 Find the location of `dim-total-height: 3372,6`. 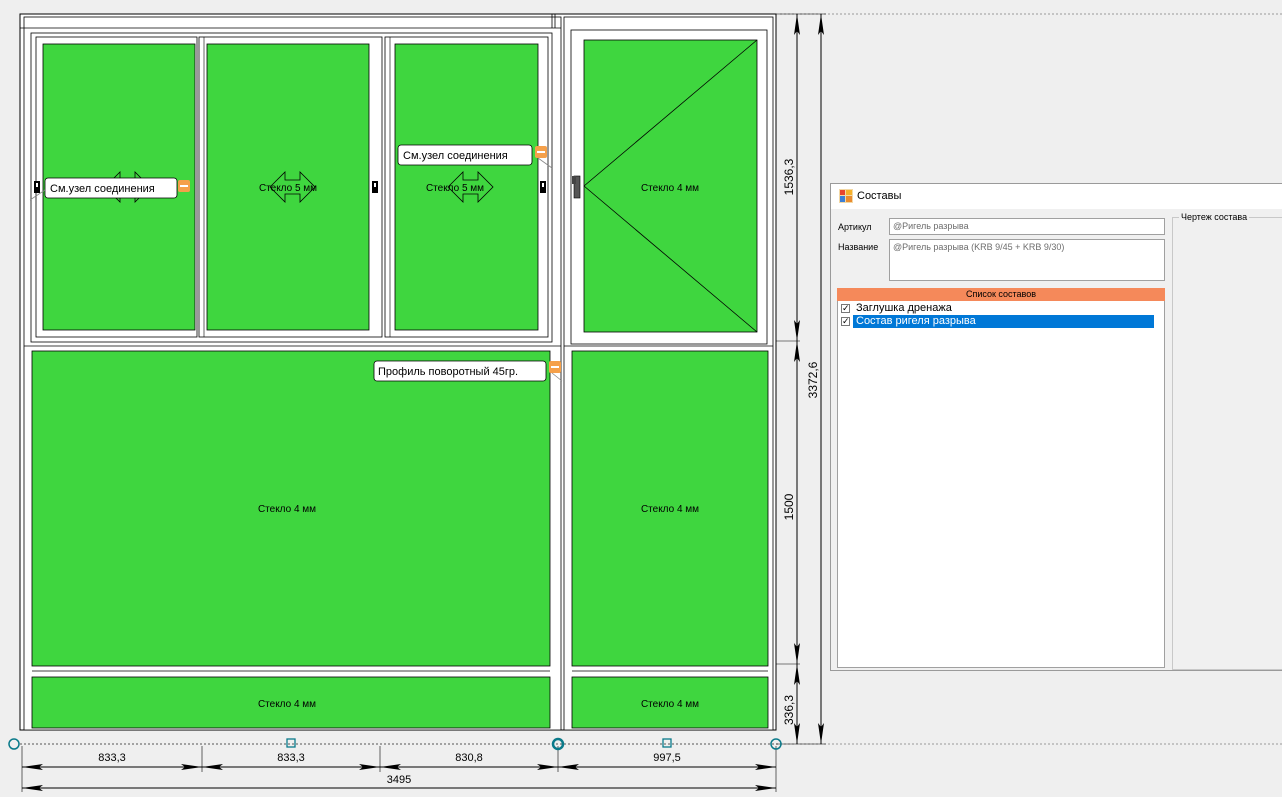

dim-total-height: 3372,6 is located at coordinates (813, 379).